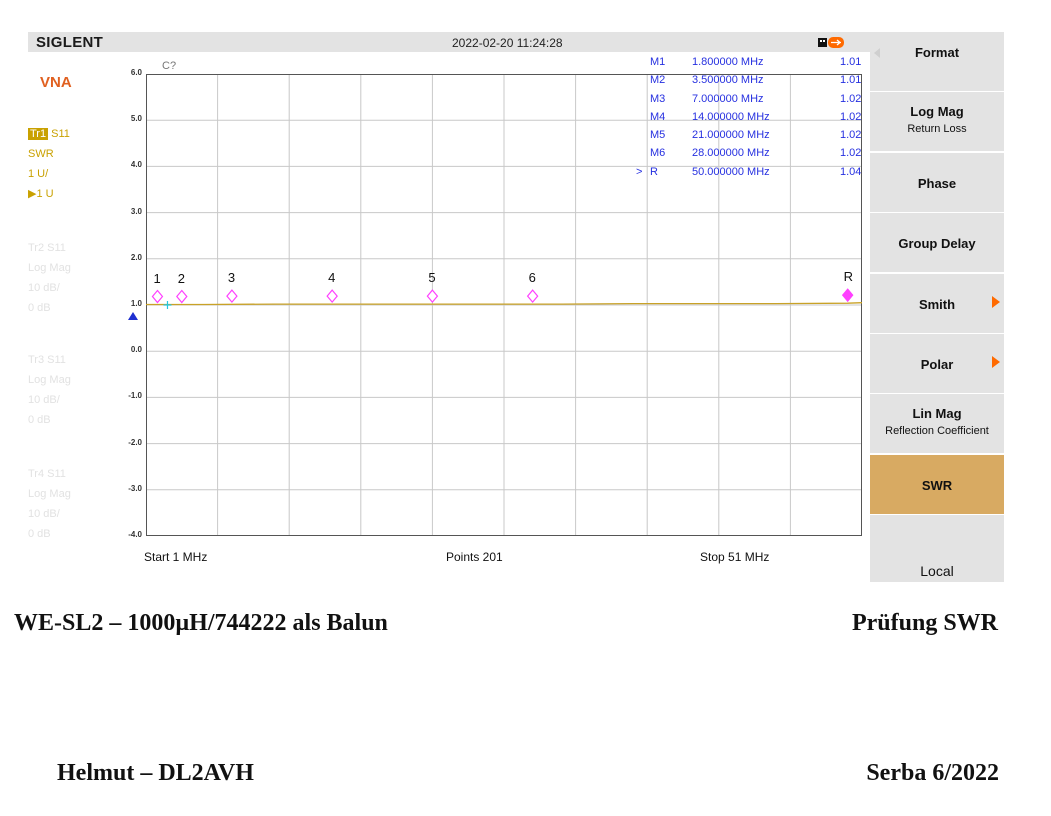 The height and width of the screenshot is (816, 1051). Describe the element at coordinates (41, 154) in the screenshot. I see `trace-info-line: SWR` at that location.